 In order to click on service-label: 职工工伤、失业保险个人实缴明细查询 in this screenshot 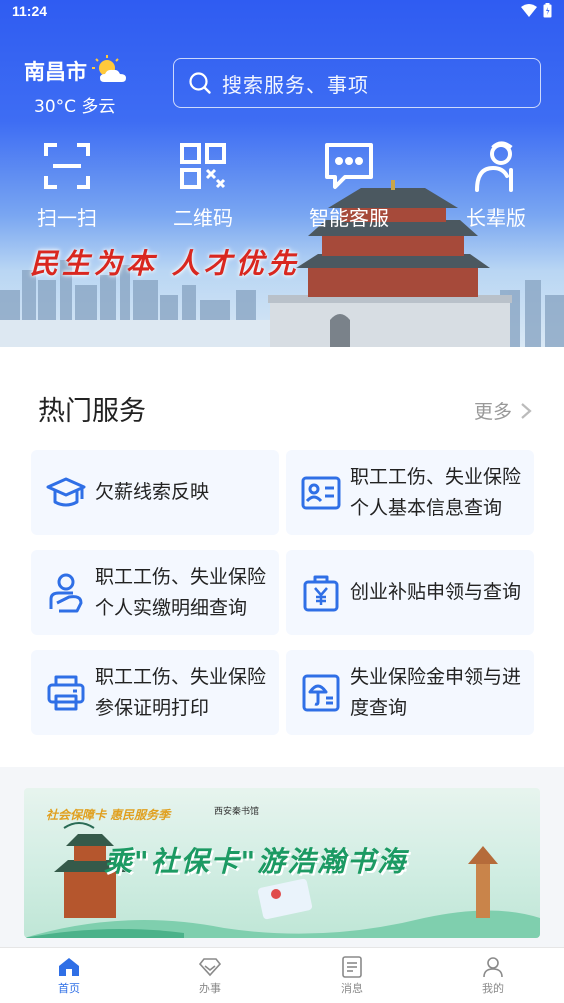, I will do `click(181, 592)`.